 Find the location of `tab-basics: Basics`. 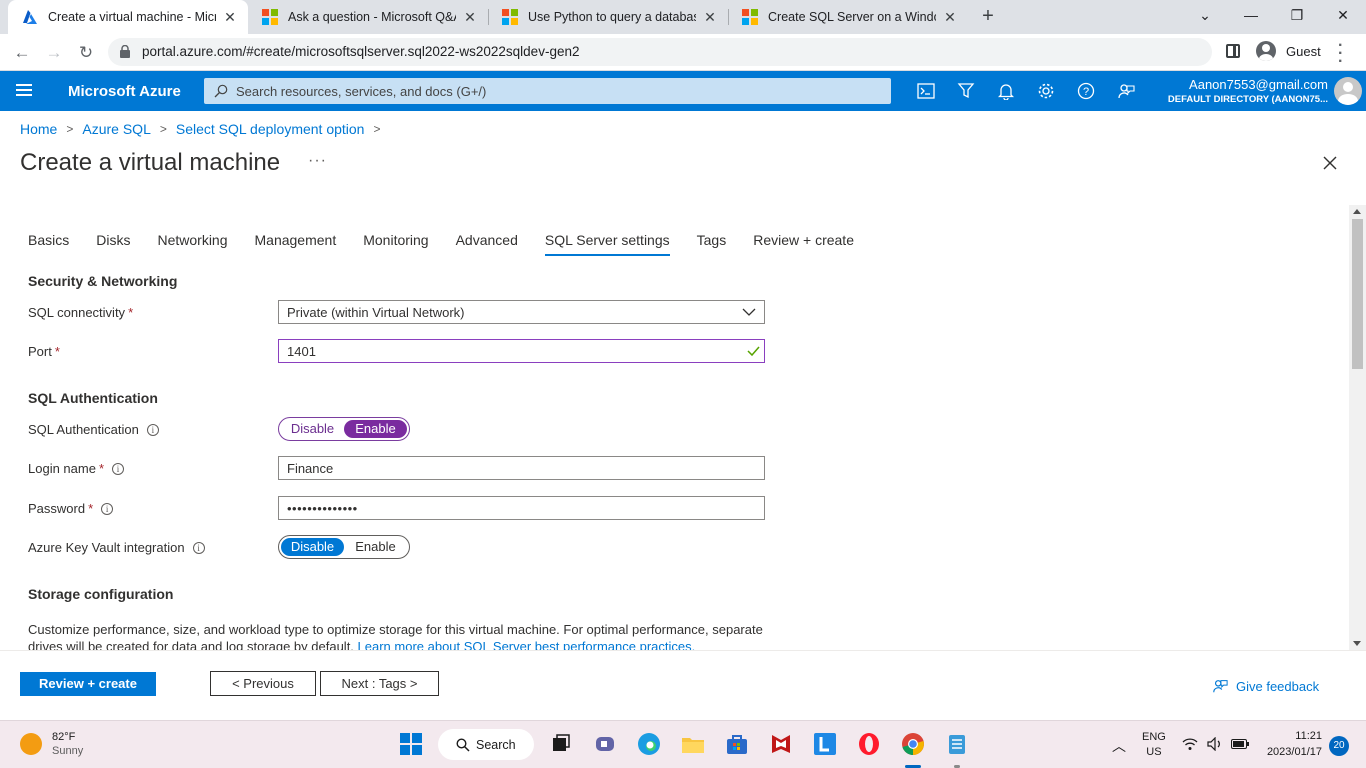

tab-basics: Basics is located at coordinates (48, 244).